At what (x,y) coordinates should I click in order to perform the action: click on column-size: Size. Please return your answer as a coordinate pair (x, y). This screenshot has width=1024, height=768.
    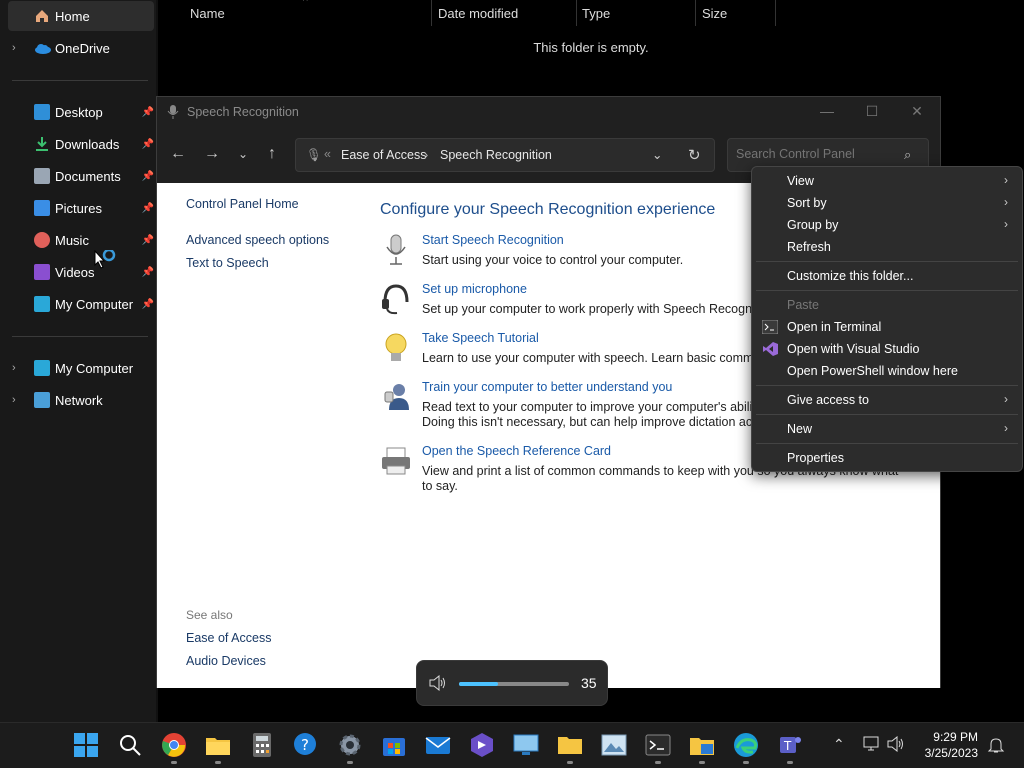
    Looking at the image, I should click on (714, 13).